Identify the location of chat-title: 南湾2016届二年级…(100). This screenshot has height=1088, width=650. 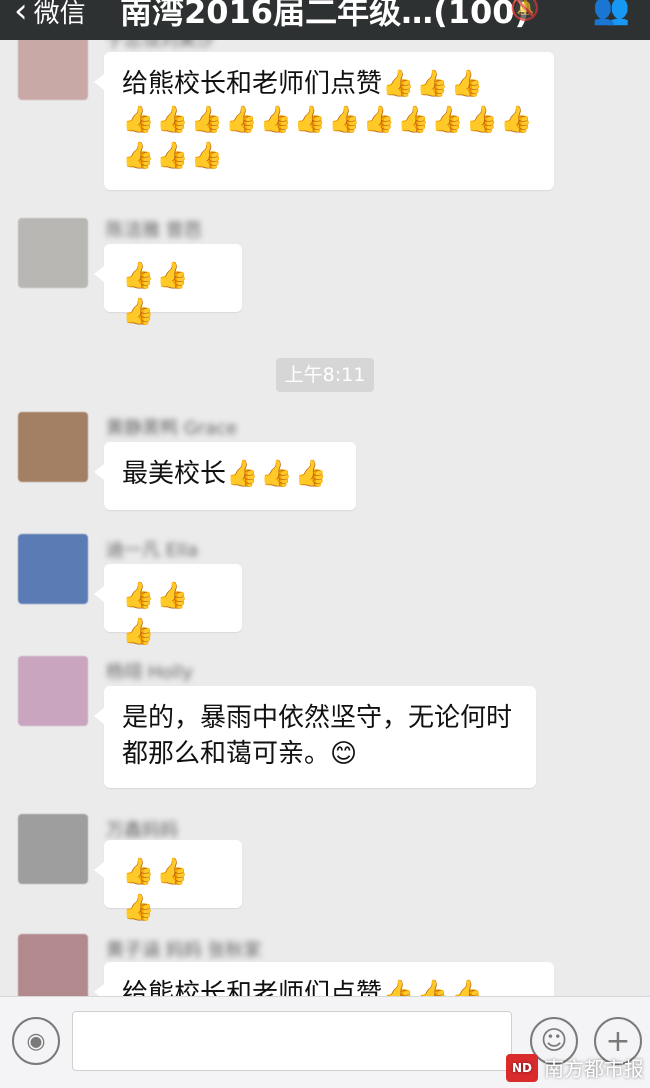
(325, 15).